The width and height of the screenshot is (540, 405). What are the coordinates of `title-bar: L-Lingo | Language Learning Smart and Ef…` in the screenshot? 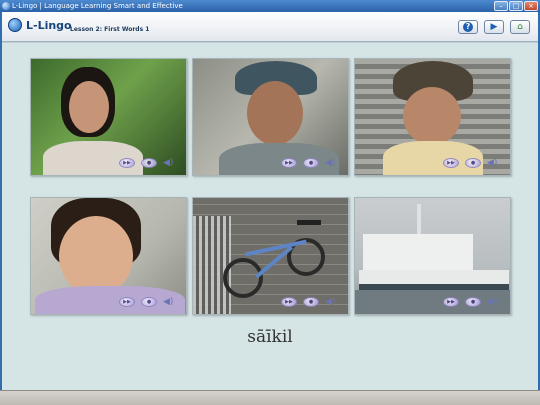 It's located at (270, 6).